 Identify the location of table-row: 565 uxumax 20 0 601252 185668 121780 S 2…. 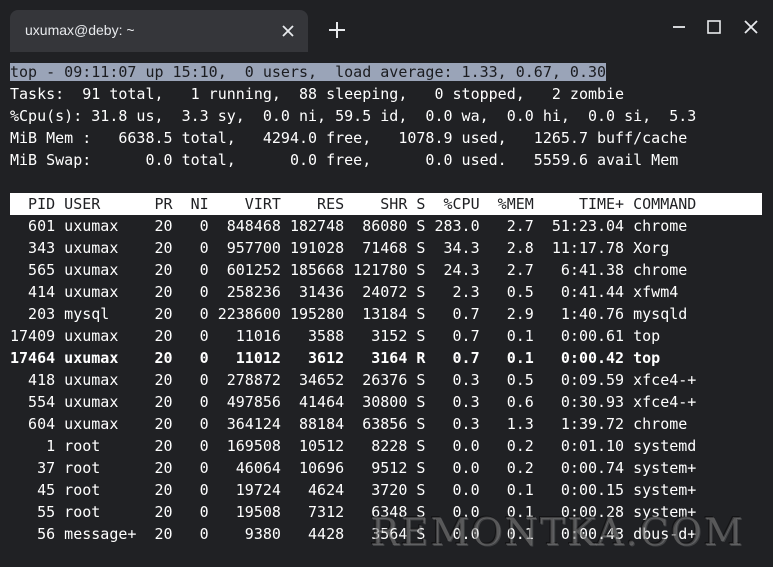
(349, 270).